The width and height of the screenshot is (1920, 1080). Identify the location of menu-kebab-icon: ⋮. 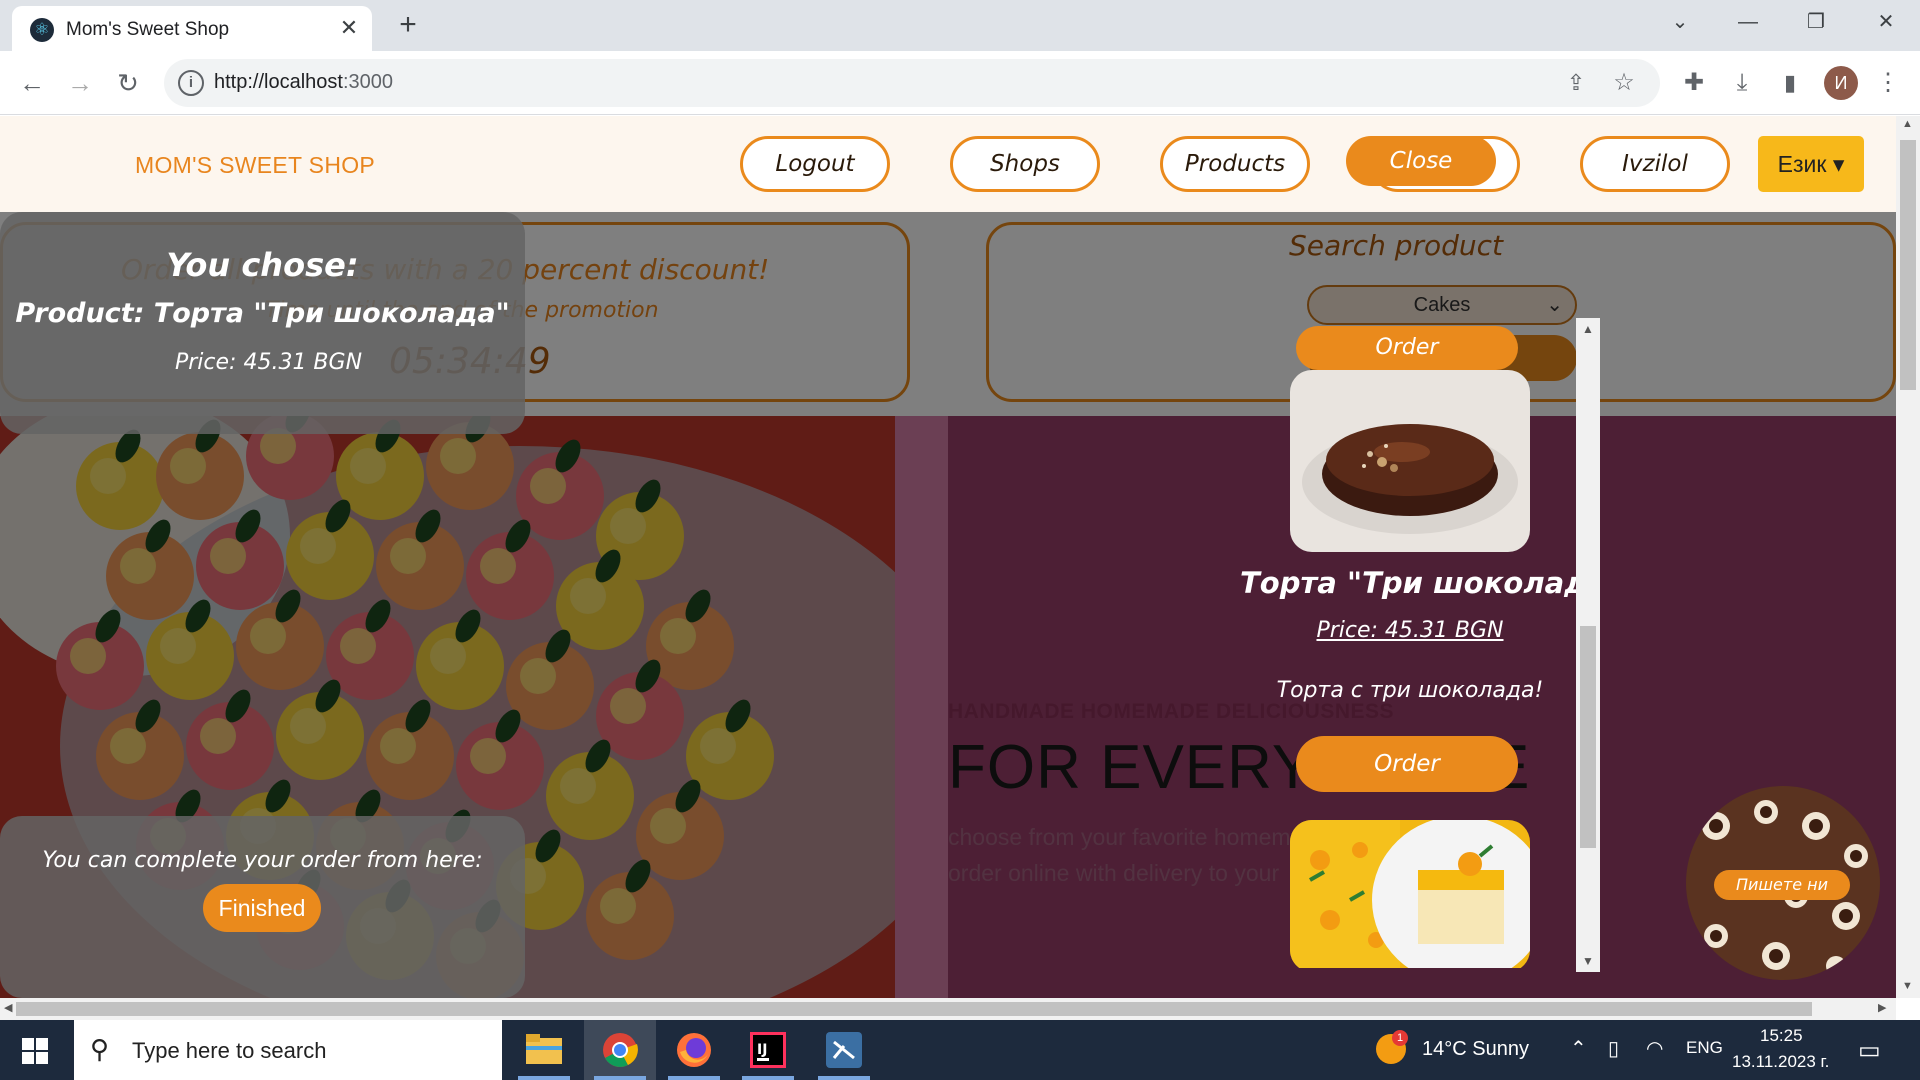
(1888, 83).